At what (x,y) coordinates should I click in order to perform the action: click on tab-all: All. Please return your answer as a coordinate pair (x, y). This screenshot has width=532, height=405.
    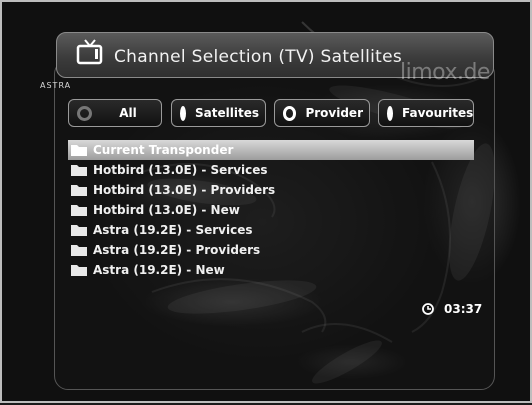
    Looking at the image, I should click on (115, 113).